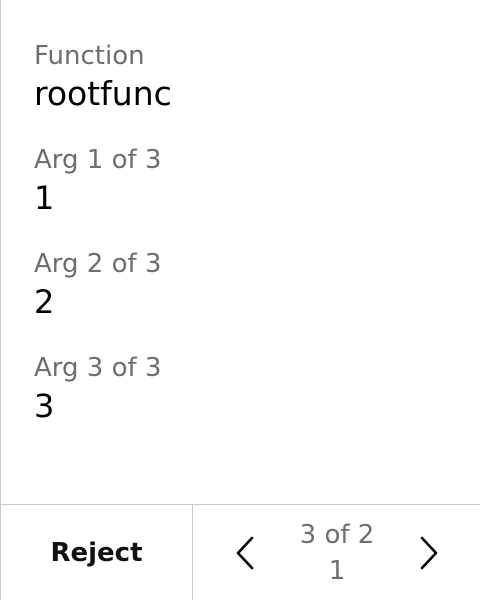 Image resolution: width=480 pixels, height=600 pixels. I want to click on arg-value: 3, so click(44, 406).